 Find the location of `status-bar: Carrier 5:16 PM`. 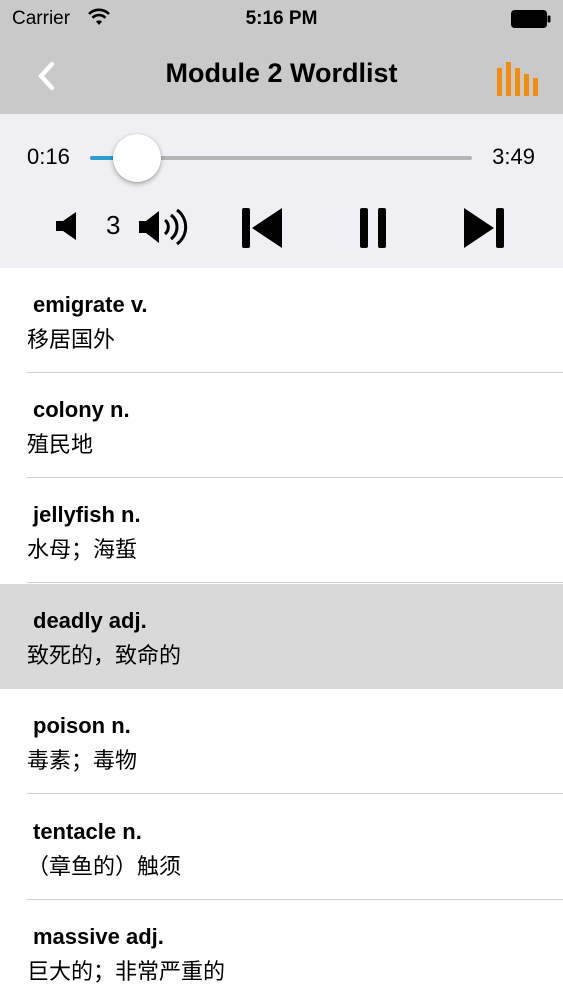

status-bar: Carrier 5:16 PM is located at coordinates (281, 19).